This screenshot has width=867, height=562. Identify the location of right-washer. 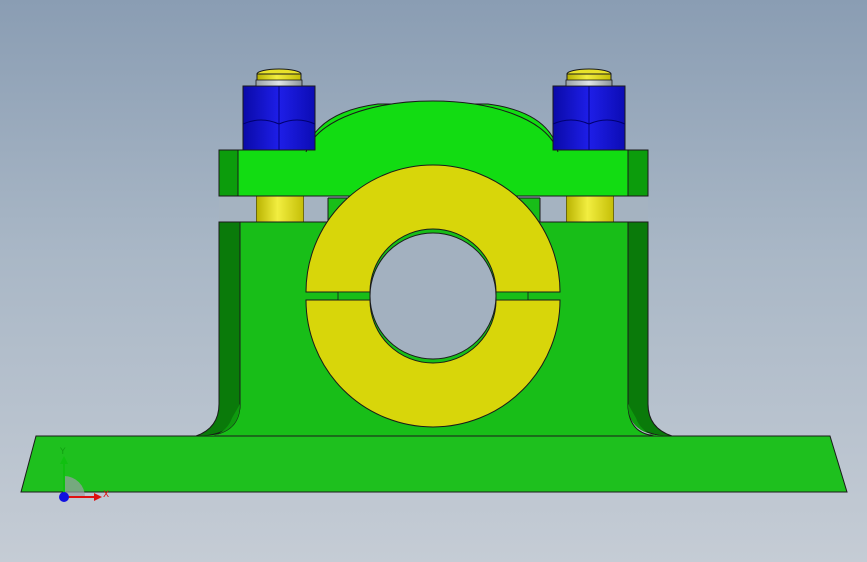
(589, 83).